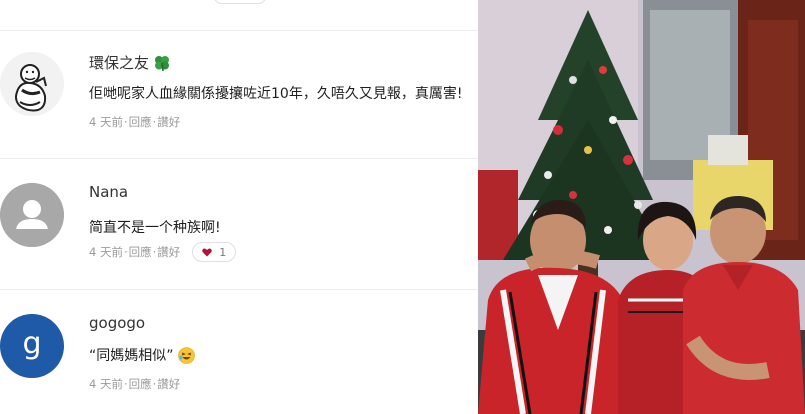 This screenshot has width=805, height=414. I want to click on comment-text: 佢哋呢家人血緣關係擾攘咗近10年，久唔久又見報，真厲害!, so click(276, 94).